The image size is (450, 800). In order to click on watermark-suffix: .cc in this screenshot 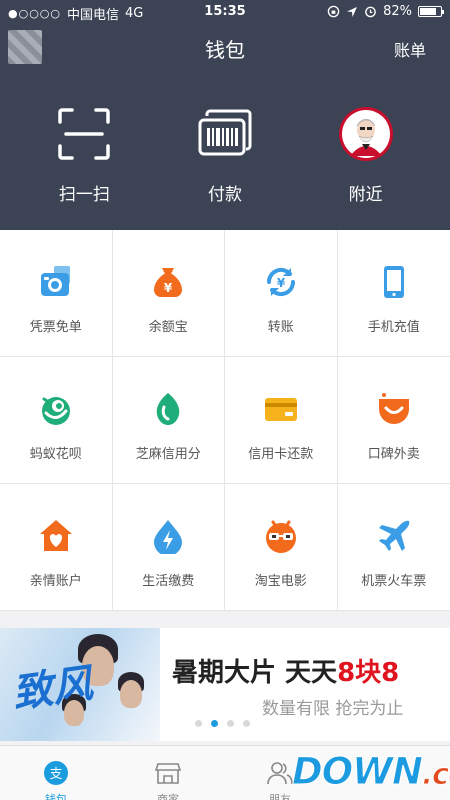, I will do `click(435, 774)`.